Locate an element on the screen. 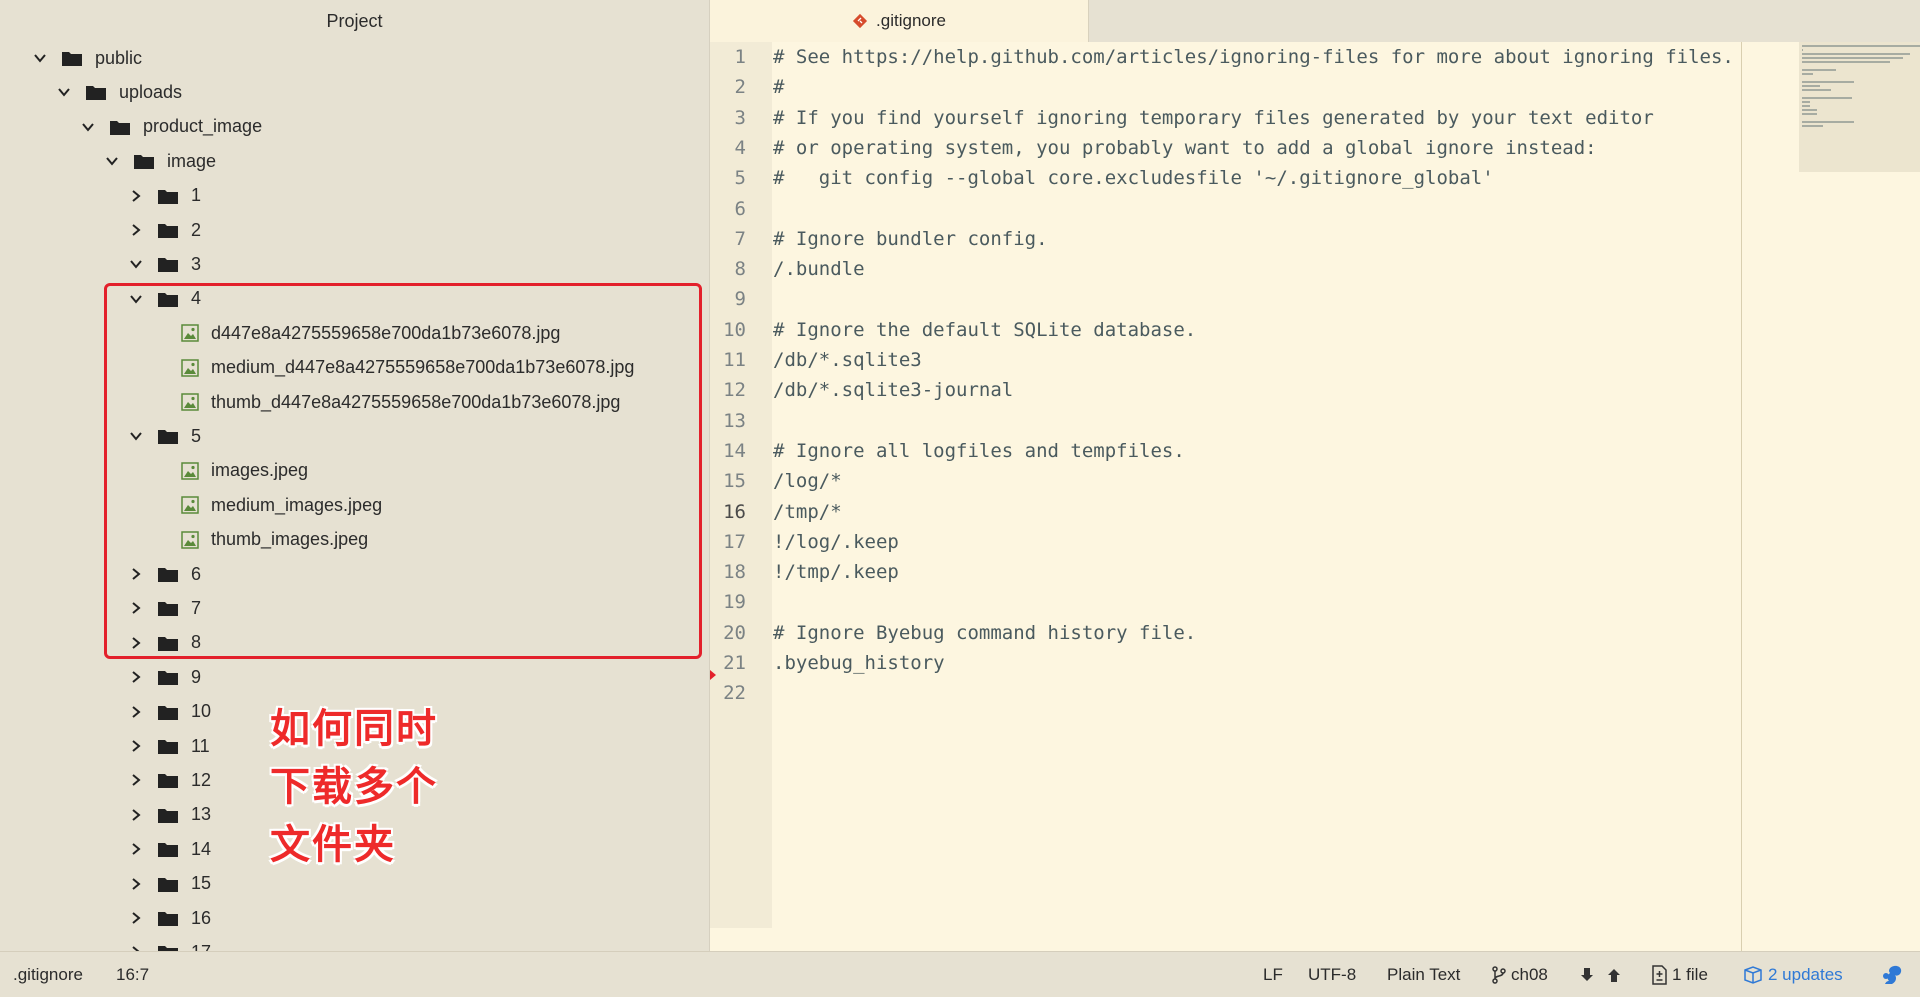 This screenshot has width=1920, height=997. code-line: 15/log/* is located at coordinates (1255, 481).